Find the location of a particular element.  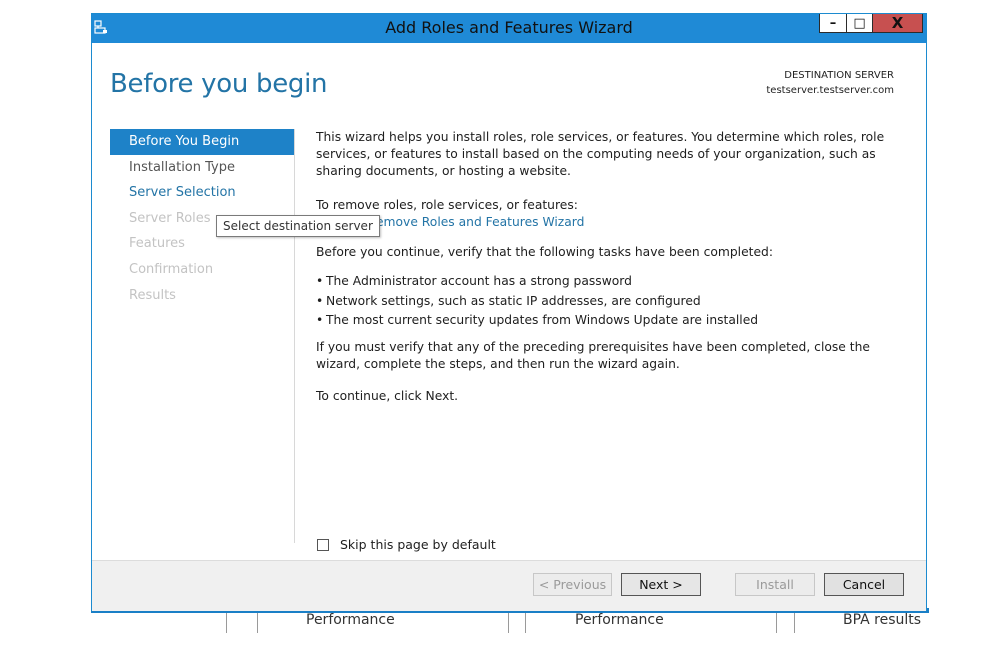

wizard-footer: < Previous Next > Install Cancel is located at coordinates (509, 585).